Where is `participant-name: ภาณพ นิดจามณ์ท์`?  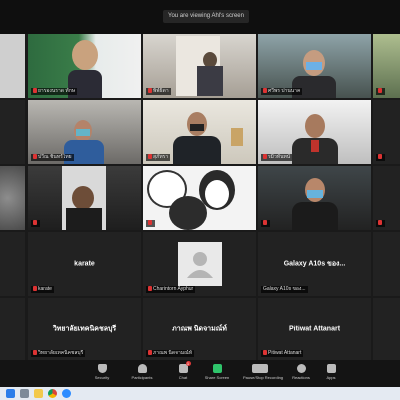 participant-name: ภาณพ นิดจามณ์ท์ is located at coordinates (170, 353).